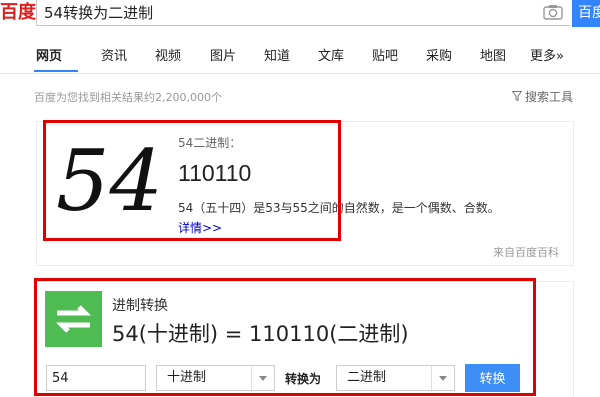 This screenshot has height=397, width=600. Describe the element at coordinates (553, 12) in the screenshot. I see `camera-icon` at that location.